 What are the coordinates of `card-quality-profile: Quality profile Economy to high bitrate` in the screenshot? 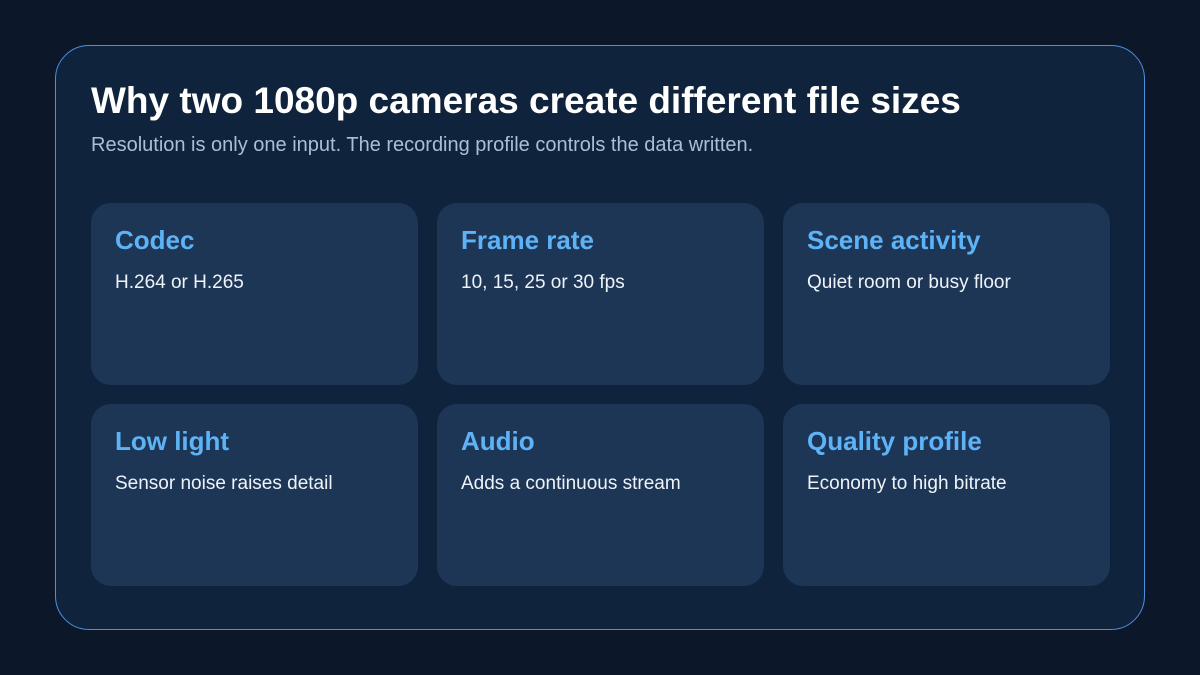 It's located at (946, 495).